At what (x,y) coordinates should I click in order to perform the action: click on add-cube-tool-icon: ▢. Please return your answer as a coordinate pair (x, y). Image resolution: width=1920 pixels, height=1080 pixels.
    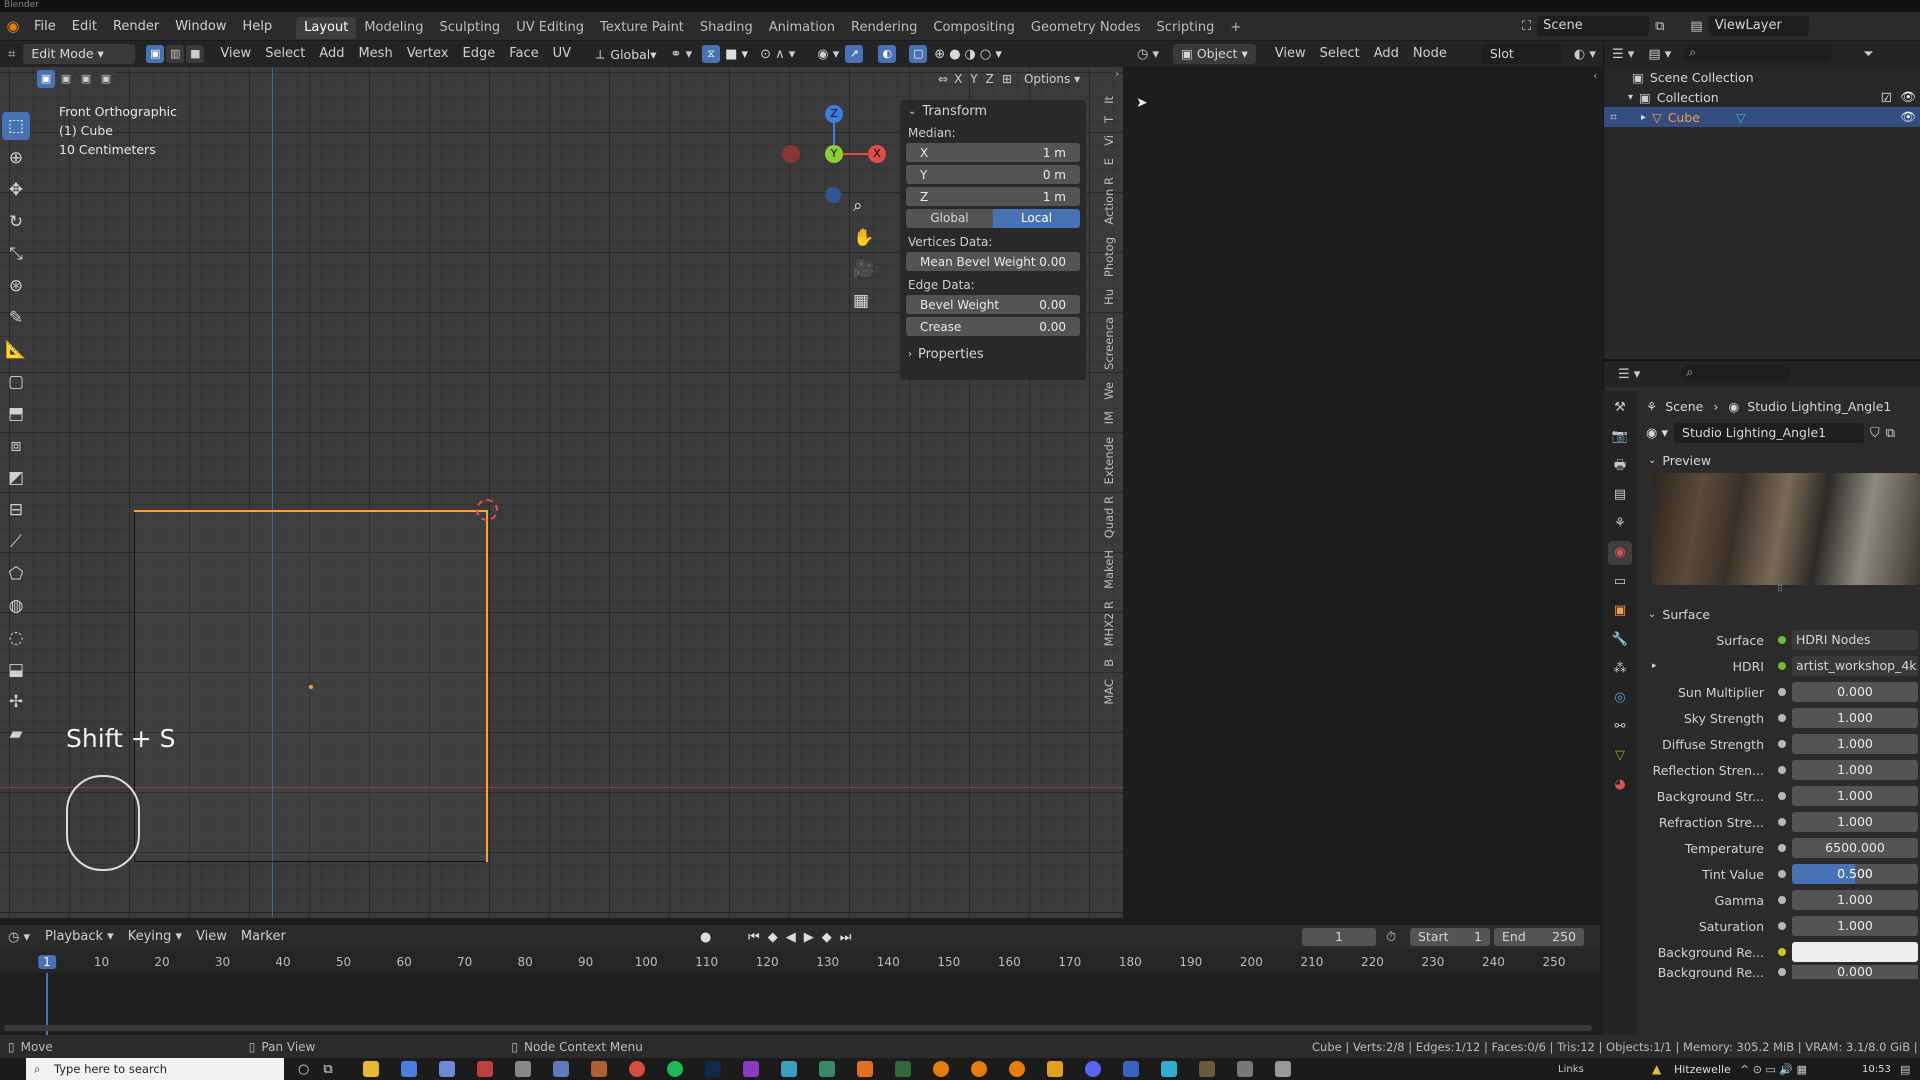
    Looking at the image, I should click on (16, 382).